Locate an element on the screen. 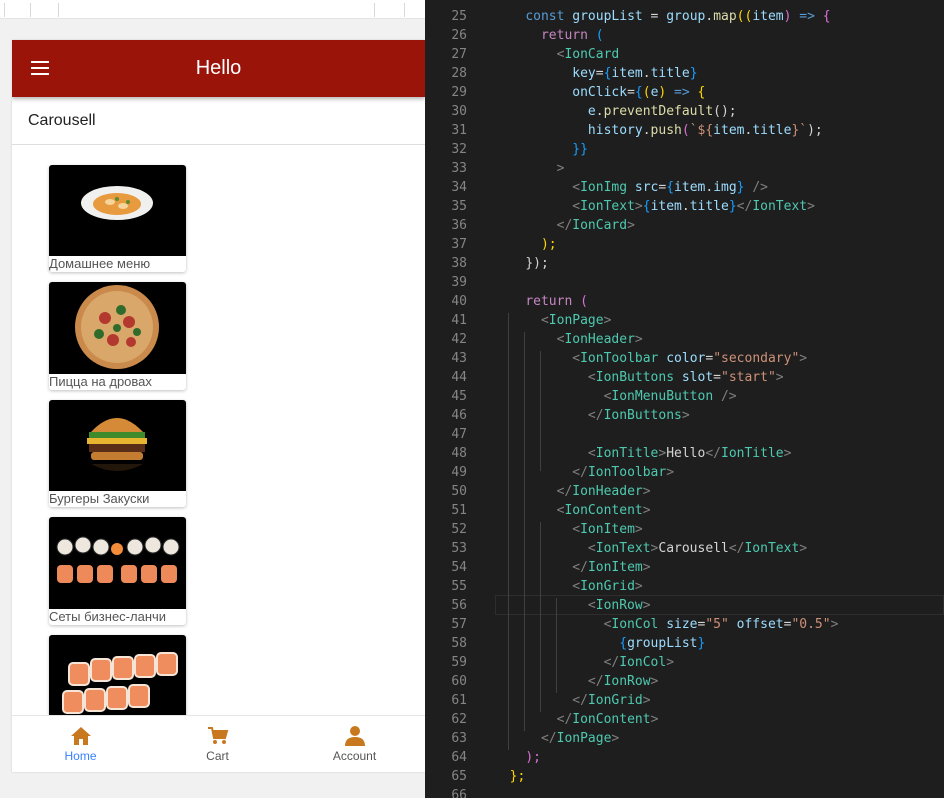 This screenshot has width=944, height=798. code-line: 54 </IonItem> is located at coordinates (684, 567).